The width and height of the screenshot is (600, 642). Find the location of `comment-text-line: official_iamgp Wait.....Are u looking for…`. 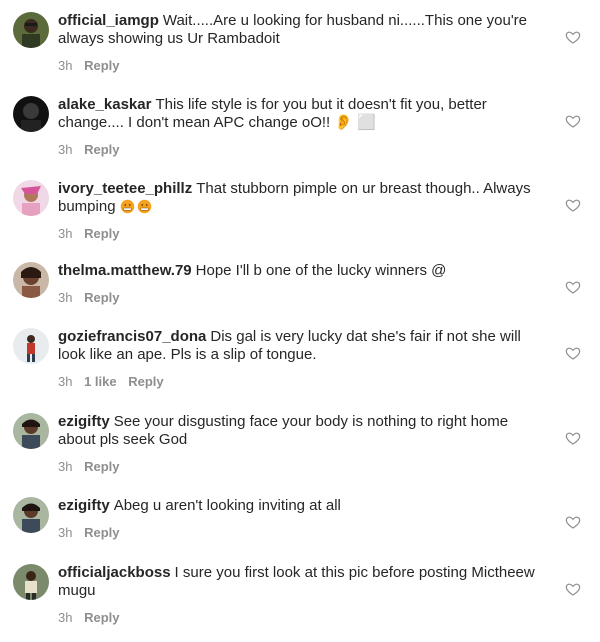

comment-text-line: official_iamgp Wait.....Are u looking for… is located at coordinates (303, 30).